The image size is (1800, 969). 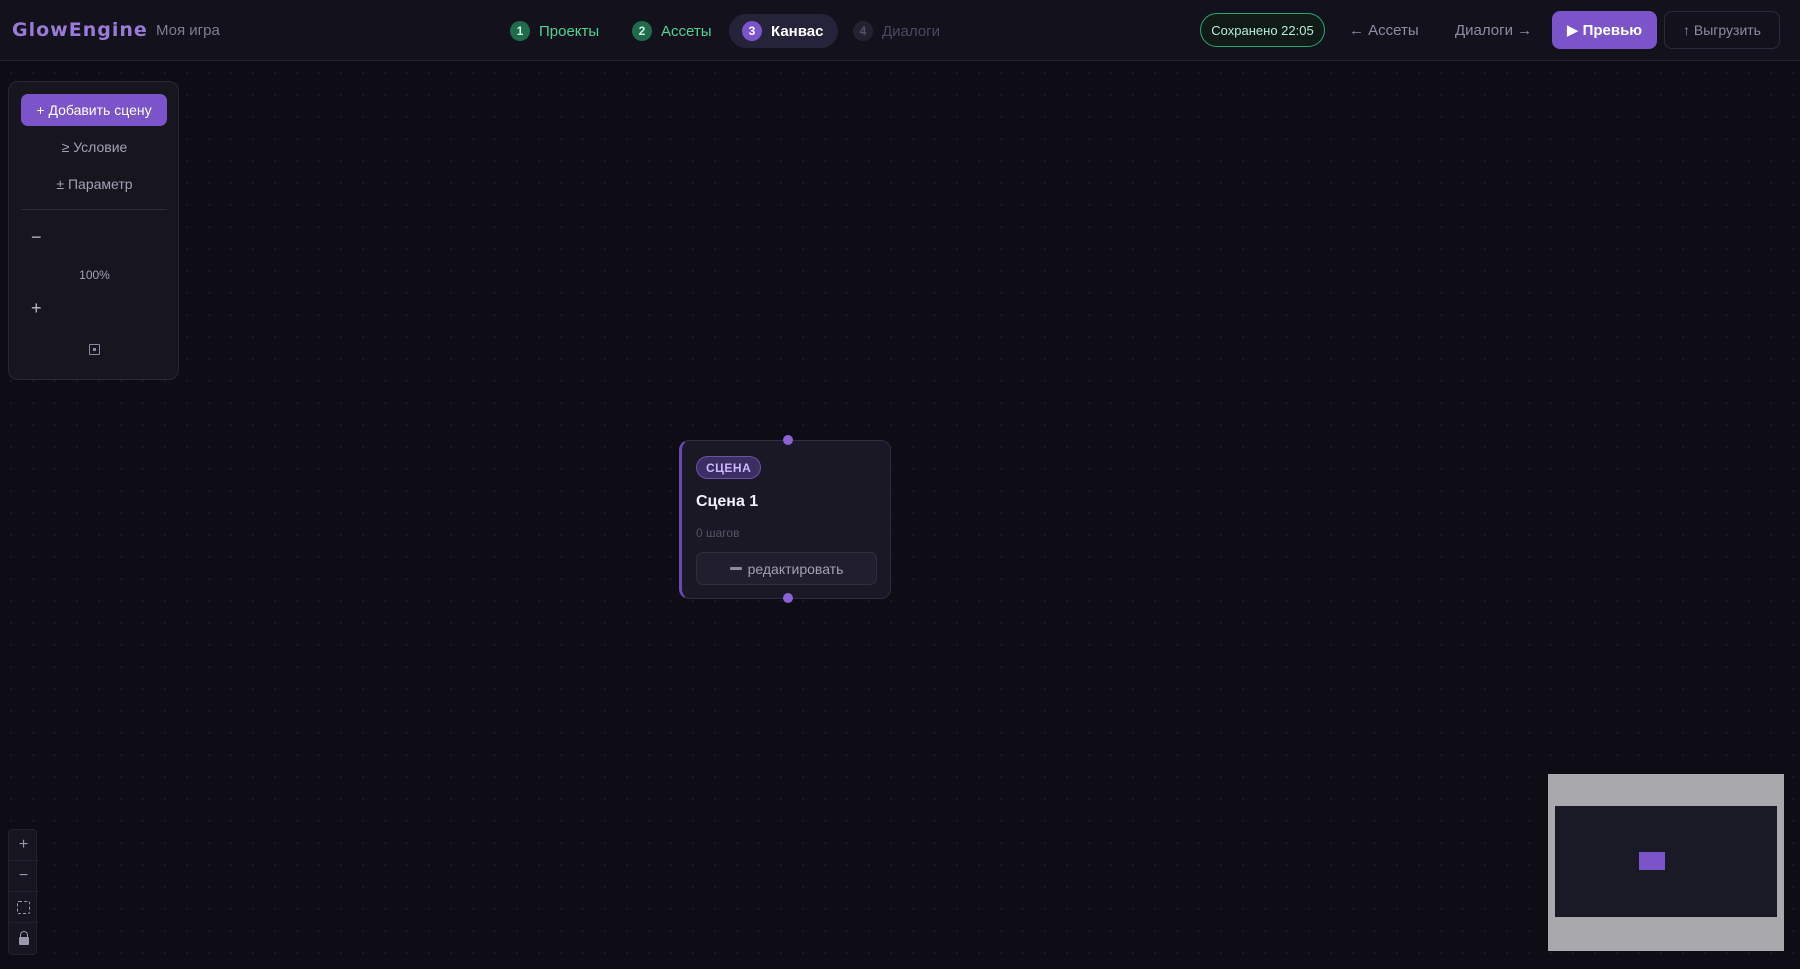 I want to click on panel-divider, so click(x=94, y=209).